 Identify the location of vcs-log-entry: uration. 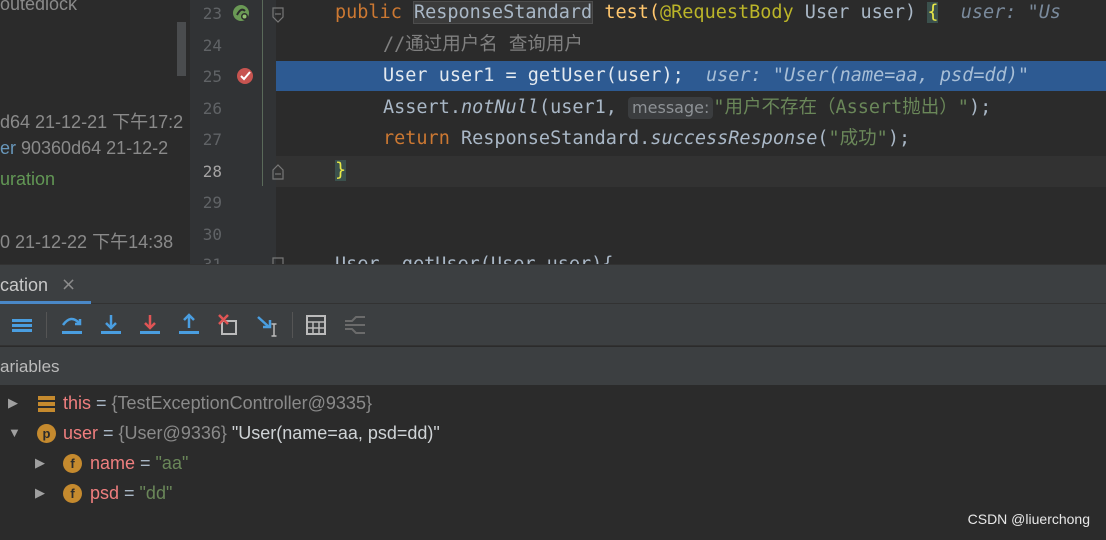
(27, 179).